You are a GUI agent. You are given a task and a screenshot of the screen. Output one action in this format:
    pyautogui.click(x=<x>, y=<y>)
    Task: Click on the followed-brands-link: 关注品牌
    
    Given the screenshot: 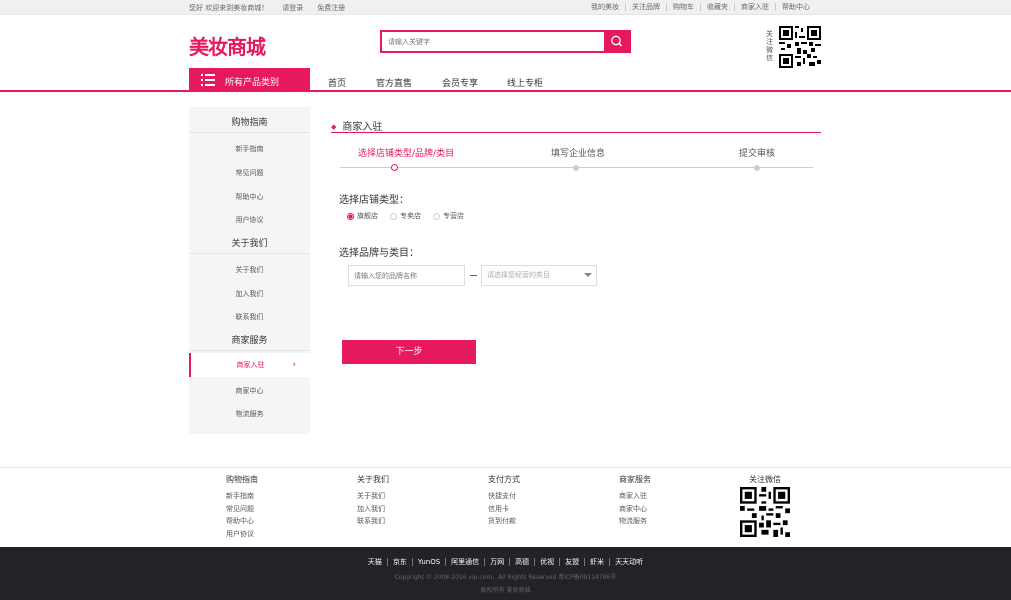 What is the action you would take?
    pyautogui.click(x=645, y=7)
    